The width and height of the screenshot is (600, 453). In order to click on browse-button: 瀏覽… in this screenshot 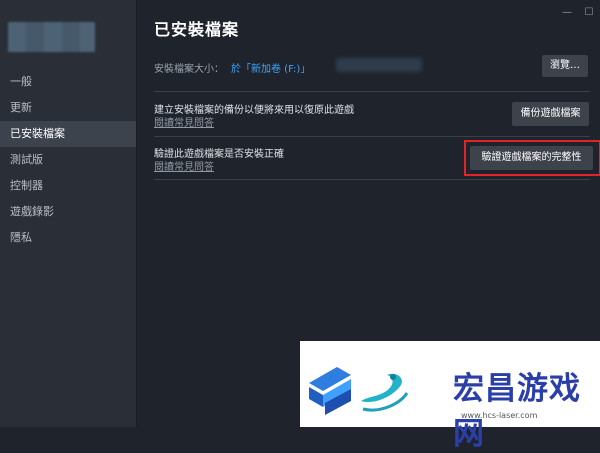, I will do `click(565, 66)`.